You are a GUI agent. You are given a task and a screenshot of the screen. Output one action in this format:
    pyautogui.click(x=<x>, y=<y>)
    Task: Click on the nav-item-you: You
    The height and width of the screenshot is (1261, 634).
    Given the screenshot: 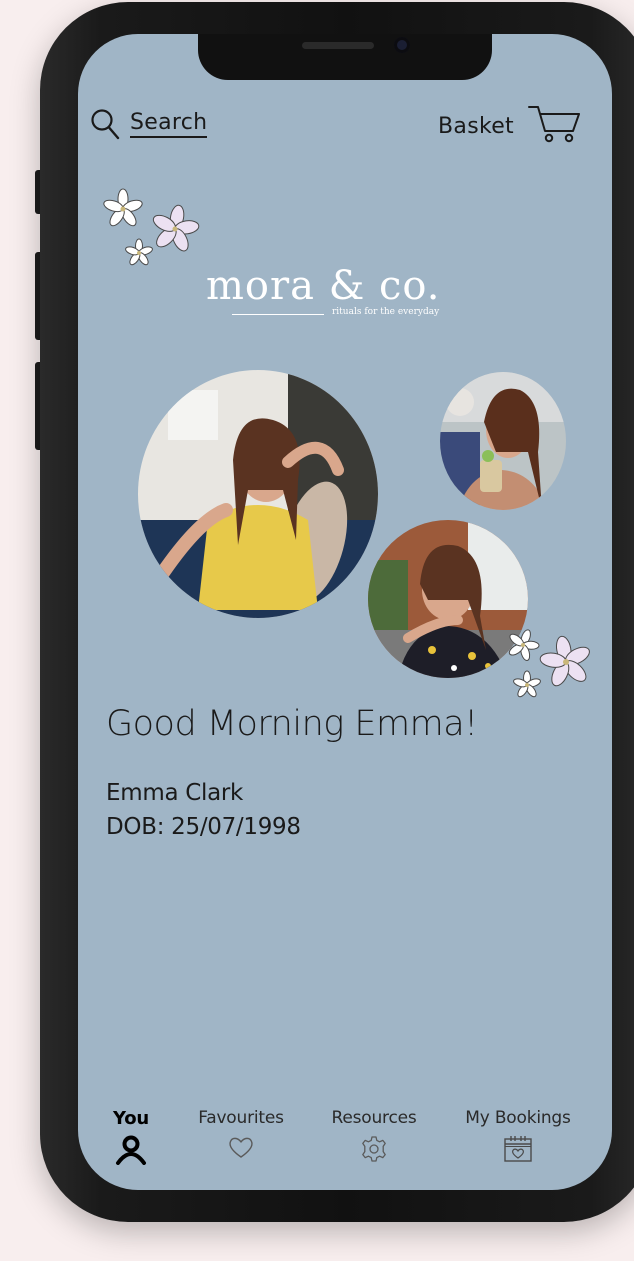 What is the action you would take?
    pyautogui.click(x=131, y=1136)
    